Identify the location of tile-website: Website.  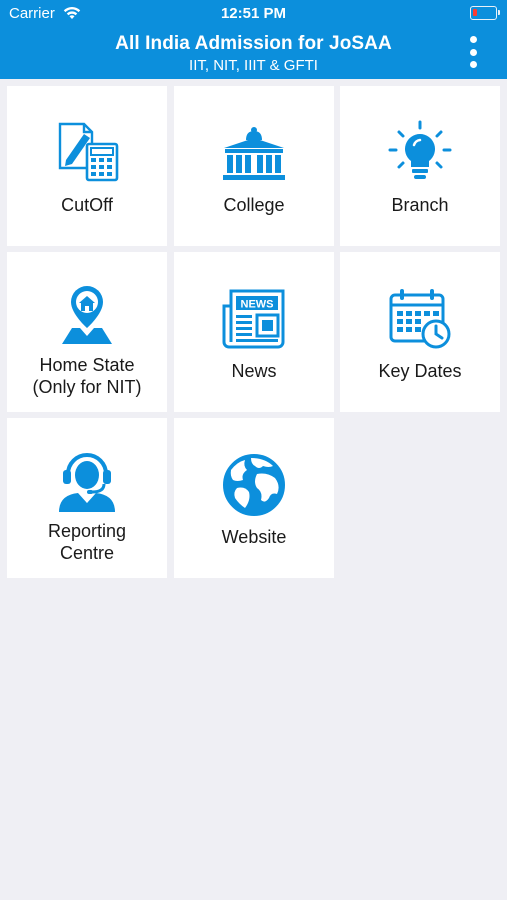
(254, 498).